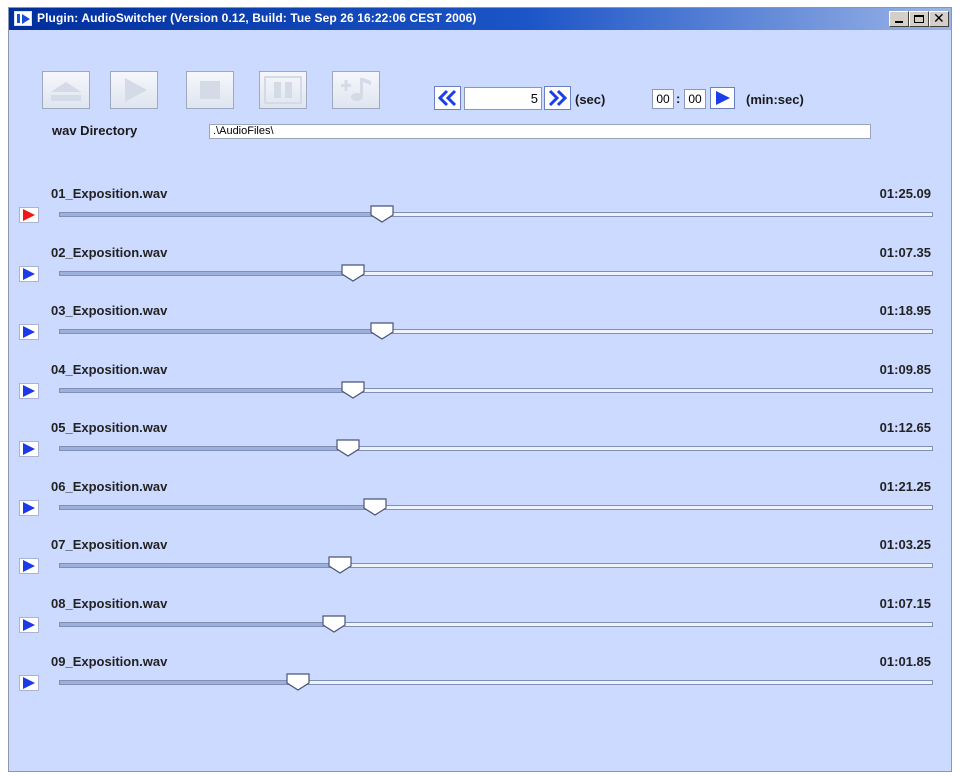 The height and width of the screenshot is (776, 964). I want to click on track-name: 07_Exposition.wav, so click(109, 544).